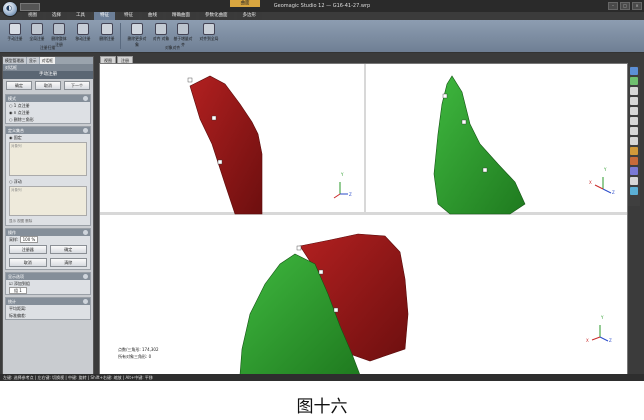 This screenshot has height=420, width=644. Describe the element at coordinates (48, 137) in the screenshot. I see `fixed-radio: ◉ 固定` at that location.